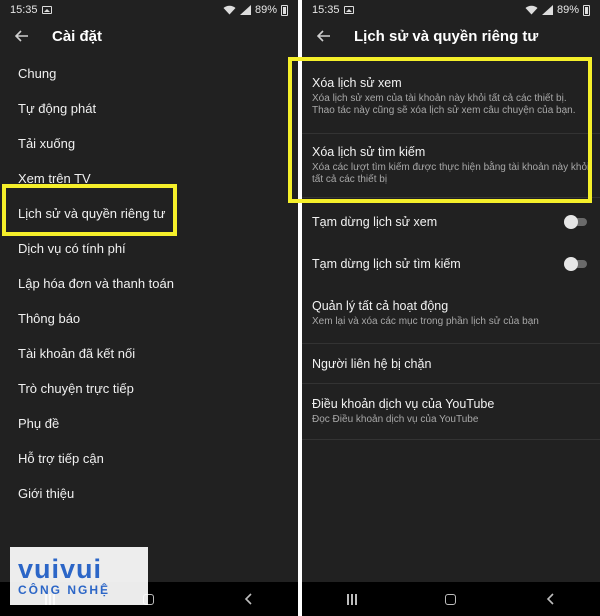 Image resolution: width=600 pixels, height=616 pixels. I want to click on app-bar: Cài đặt, so click(149, 36).